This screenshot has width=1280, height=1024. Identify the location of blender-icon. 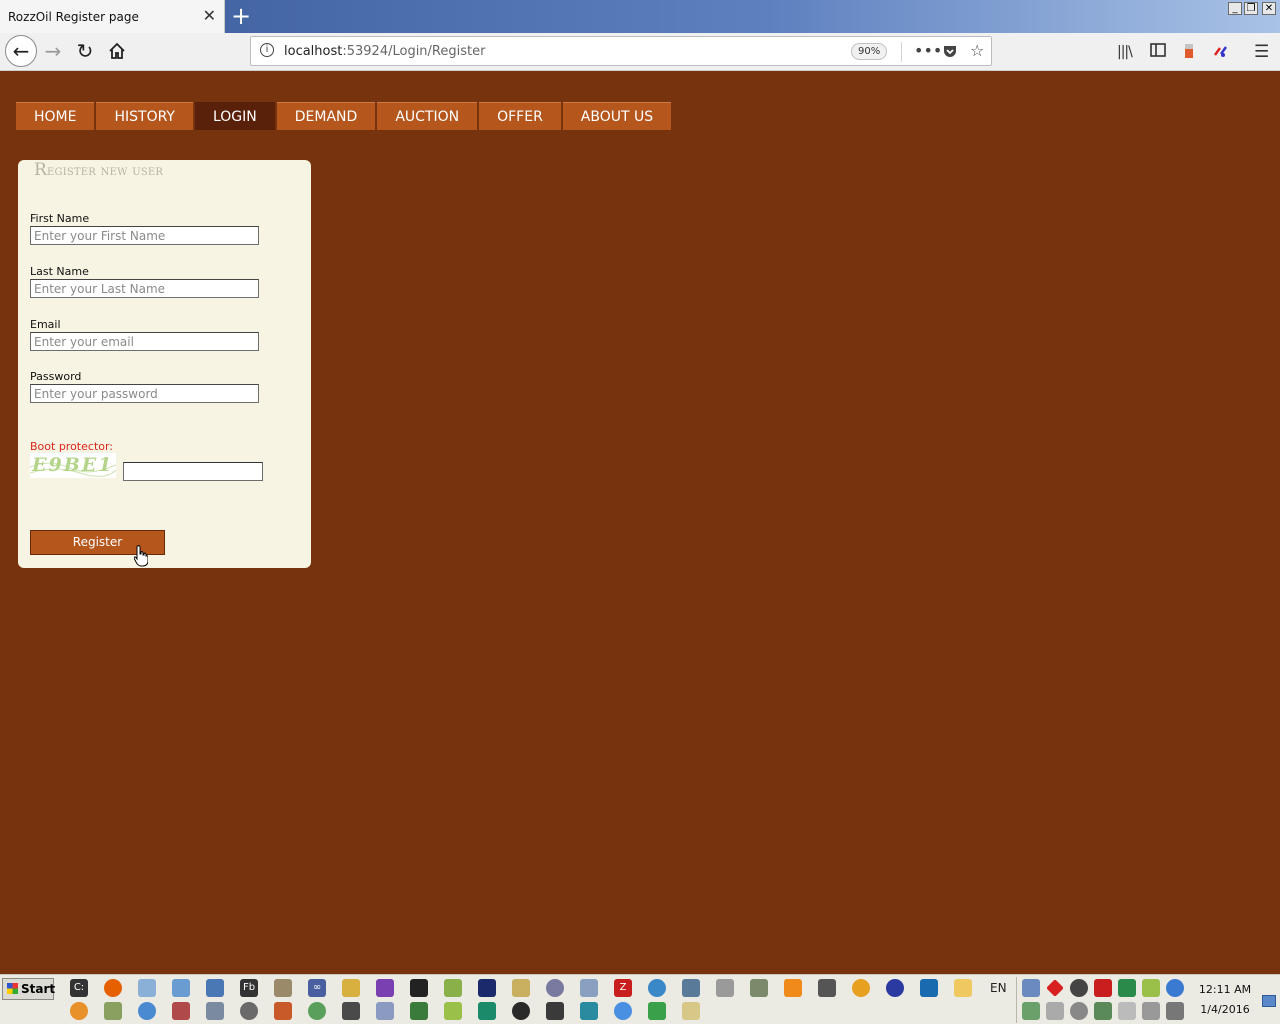
(79, 1011).